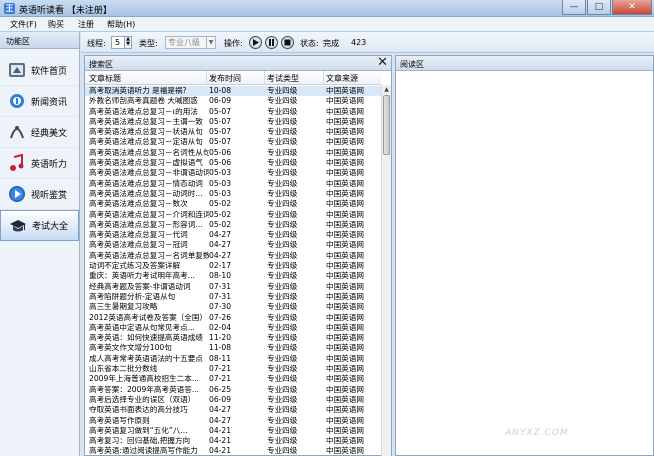  What do you see at coordinates (233, 215) in the screenshot?
I see `table-row: 高考英语法难点总复习－介词和连词 05-02 专业四级 中国英语网` at bounding box center [233, 215].